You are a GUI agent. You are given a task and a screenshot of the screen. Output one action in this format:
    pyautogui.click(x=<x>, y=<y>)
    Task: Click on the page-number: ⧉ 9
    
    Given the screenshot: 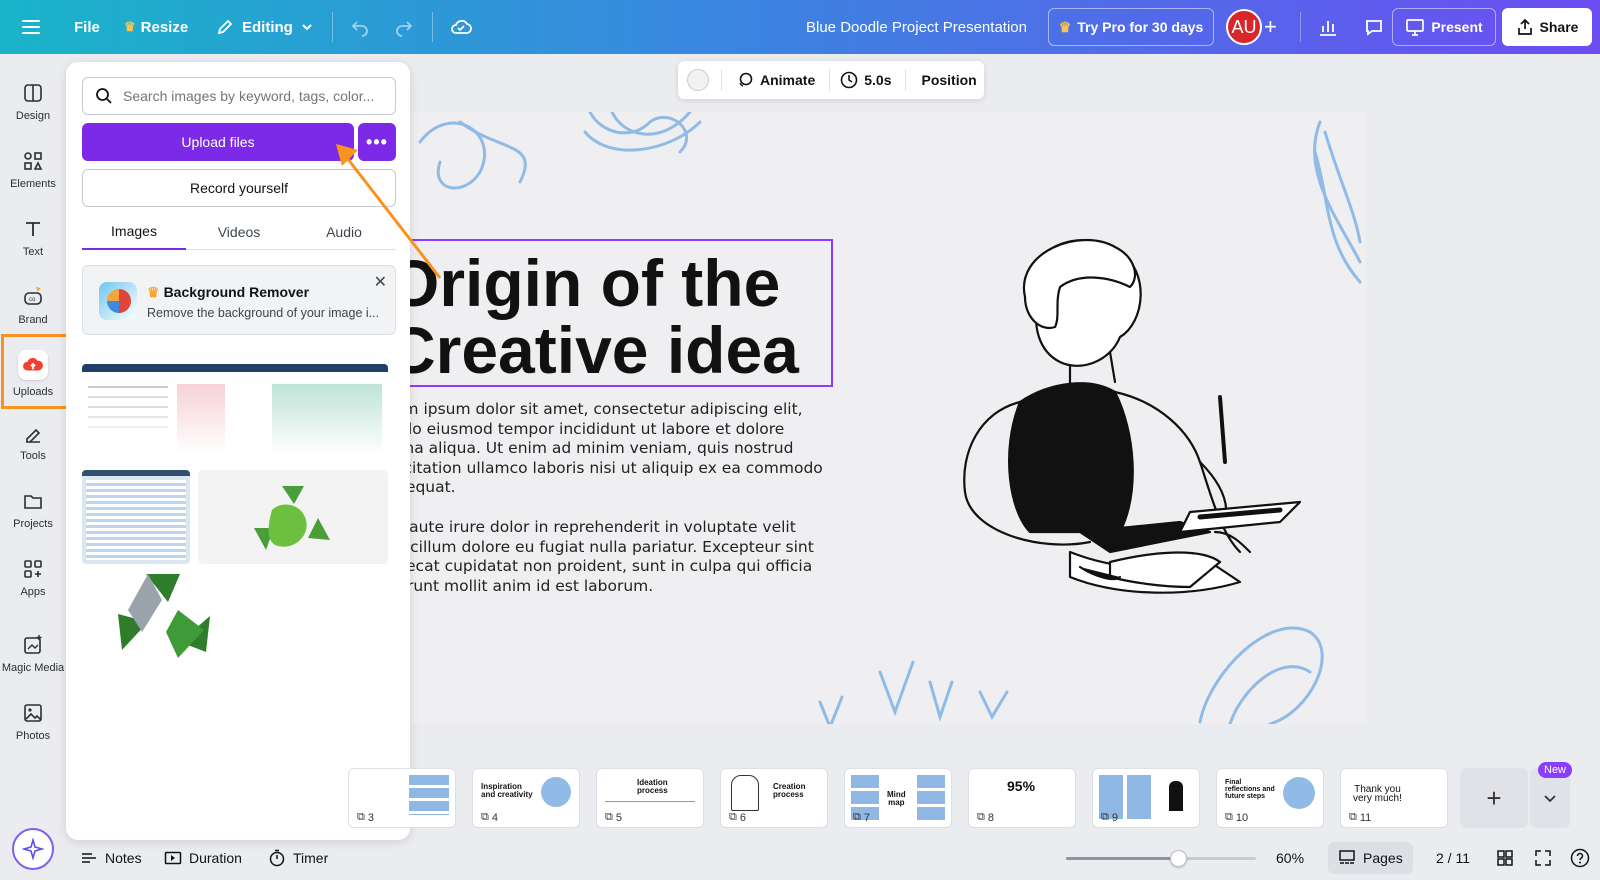 What is the action you would take?
    pyautogui.click(x=1109, y=817)
    